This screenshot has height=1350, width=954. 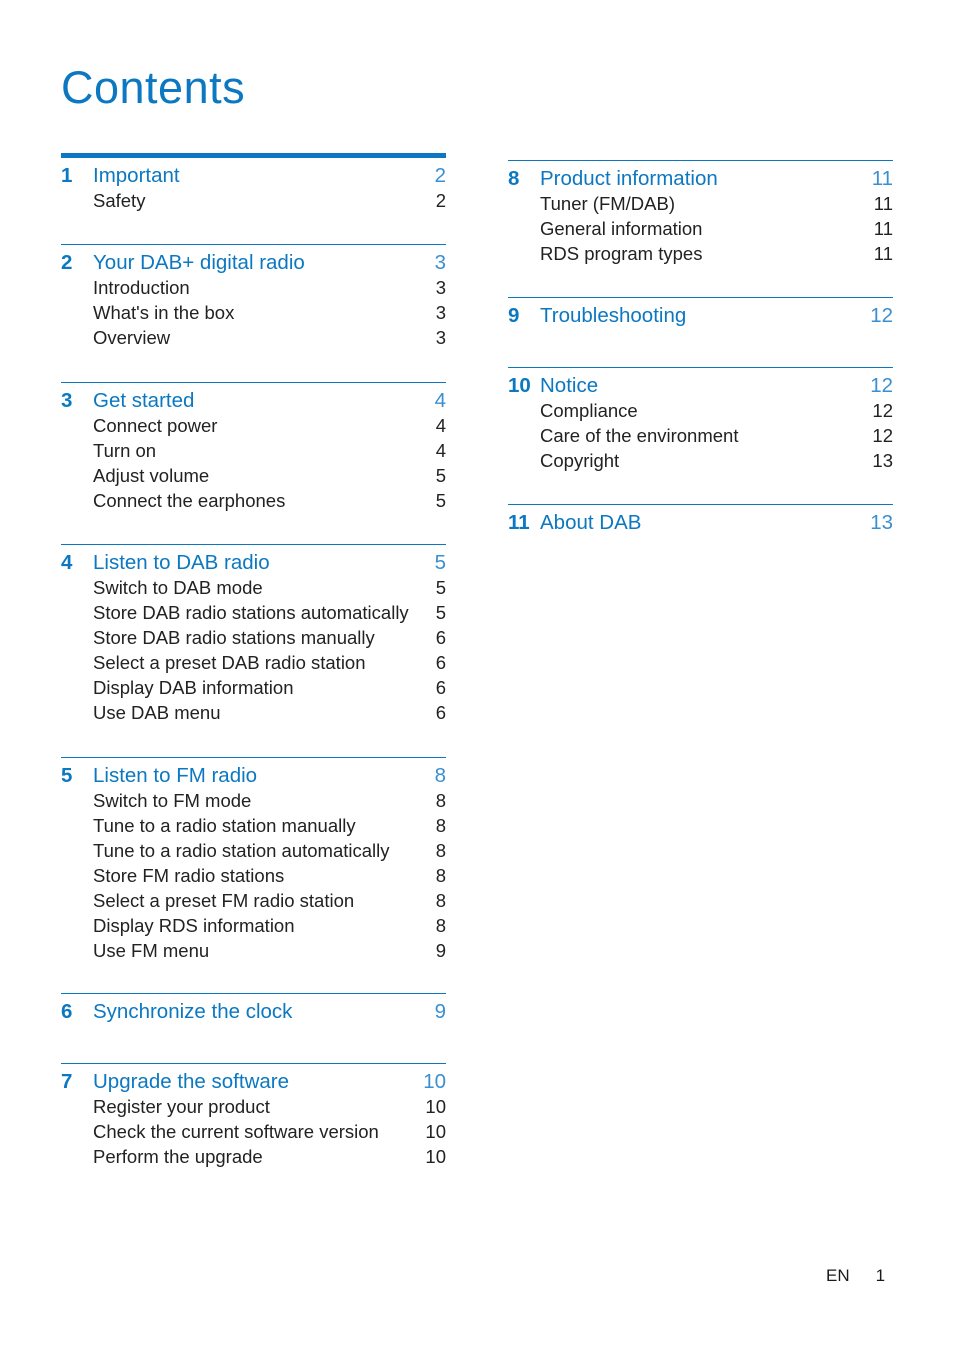 I want to click on toc-entry-link: Turn on 4, so click(x=253, y=452).